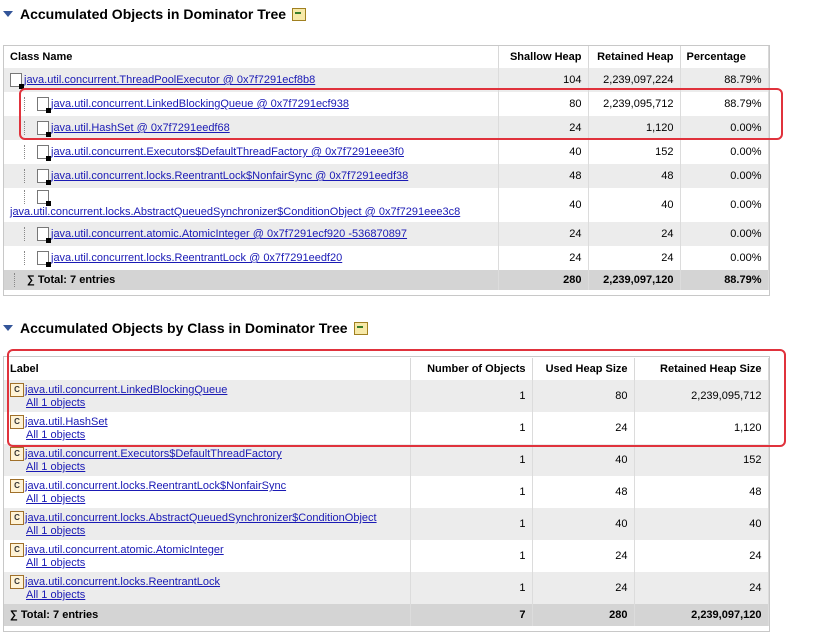  I want to click on object-link: java.util.HashSet @ 0x7f7291eedf68, so click(140, 128).